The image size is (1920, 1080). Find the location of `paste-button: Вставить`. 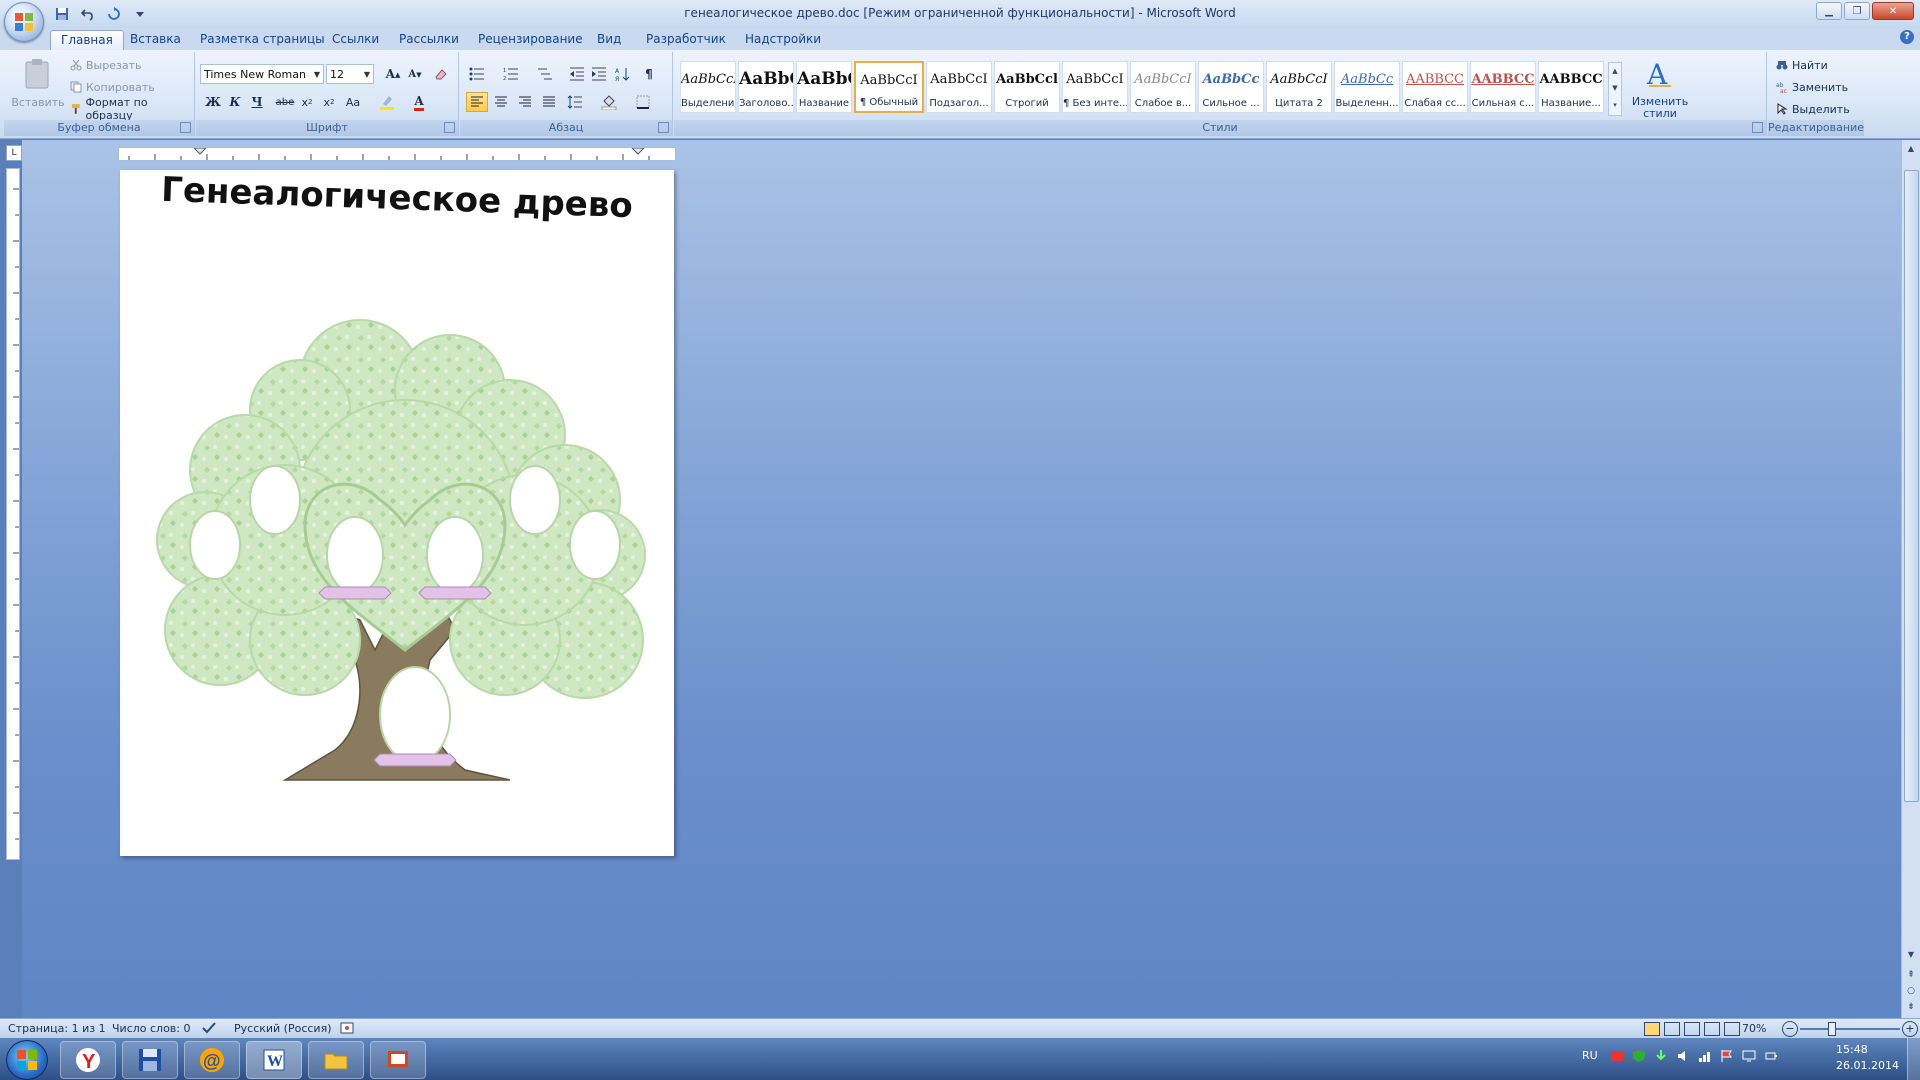

paste-button: Вставить is located at coordinates (38, 86).